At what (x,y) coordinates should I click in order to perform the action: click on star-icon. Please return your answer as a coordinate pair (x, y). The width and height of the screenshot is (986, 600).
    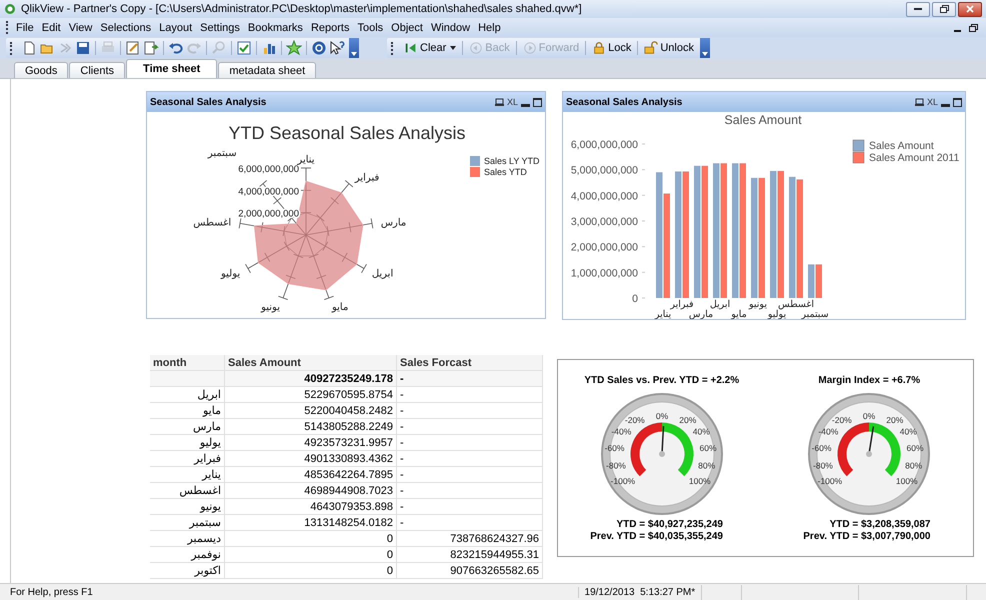
    Looking at the image, I should click on (294, 48).